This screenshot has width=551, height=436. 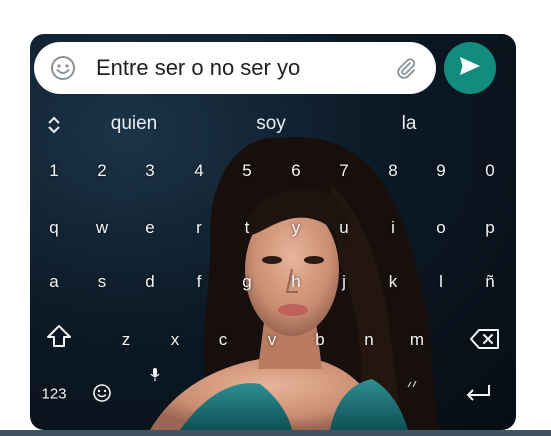 I want to click on key-v: v, so click(x=272, y=340).